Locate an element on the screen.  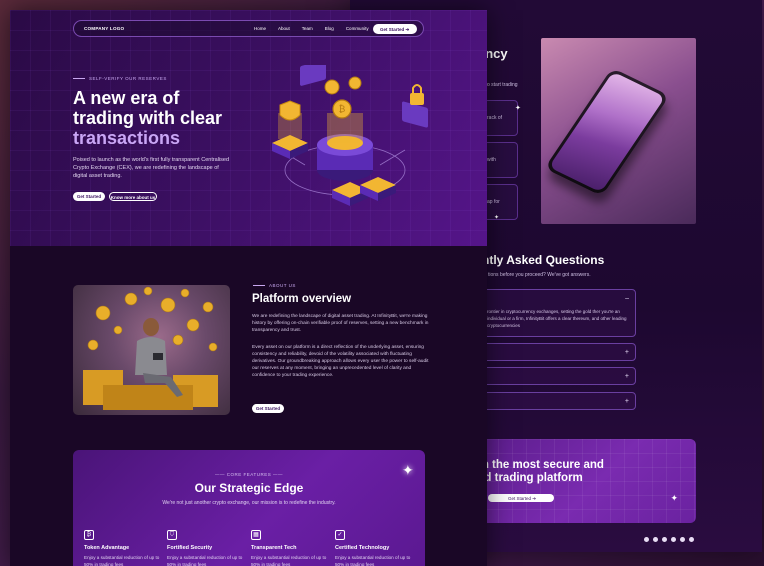
shield-icon: ⛉ is located at coordinates (172, 535).